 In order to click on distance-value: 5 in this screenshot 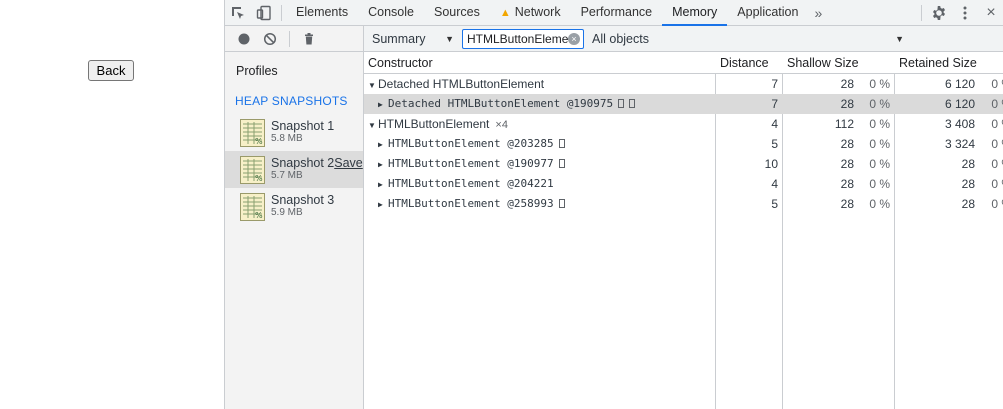, I will do `click(774, 204)`.